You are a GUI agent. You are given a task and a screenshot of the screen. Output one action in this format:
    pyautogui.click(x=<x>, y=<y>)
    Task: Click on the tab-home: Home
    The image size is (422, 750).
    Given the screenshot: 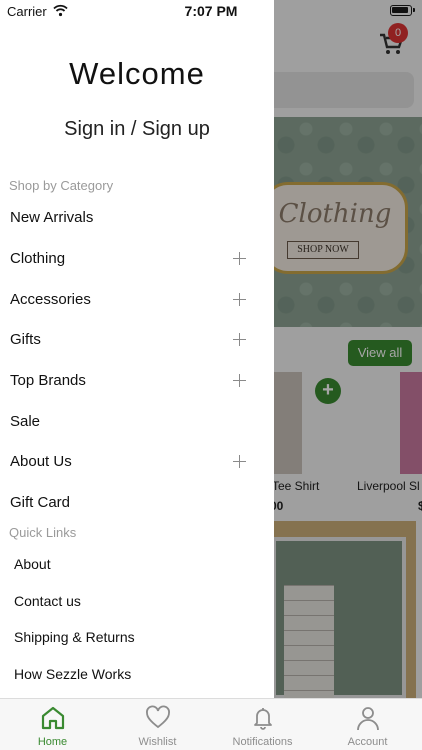 What is the action you would take?
    pyautogui.click(x=52, y=724)
    